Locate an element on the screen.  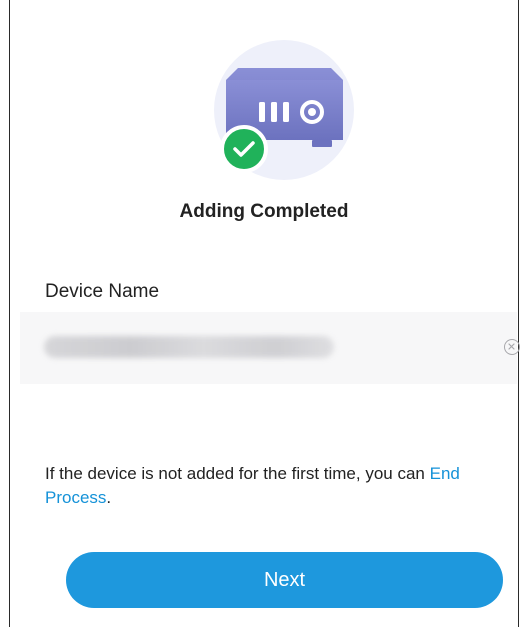
check-circle-icon is located at coordinates (244, 149).